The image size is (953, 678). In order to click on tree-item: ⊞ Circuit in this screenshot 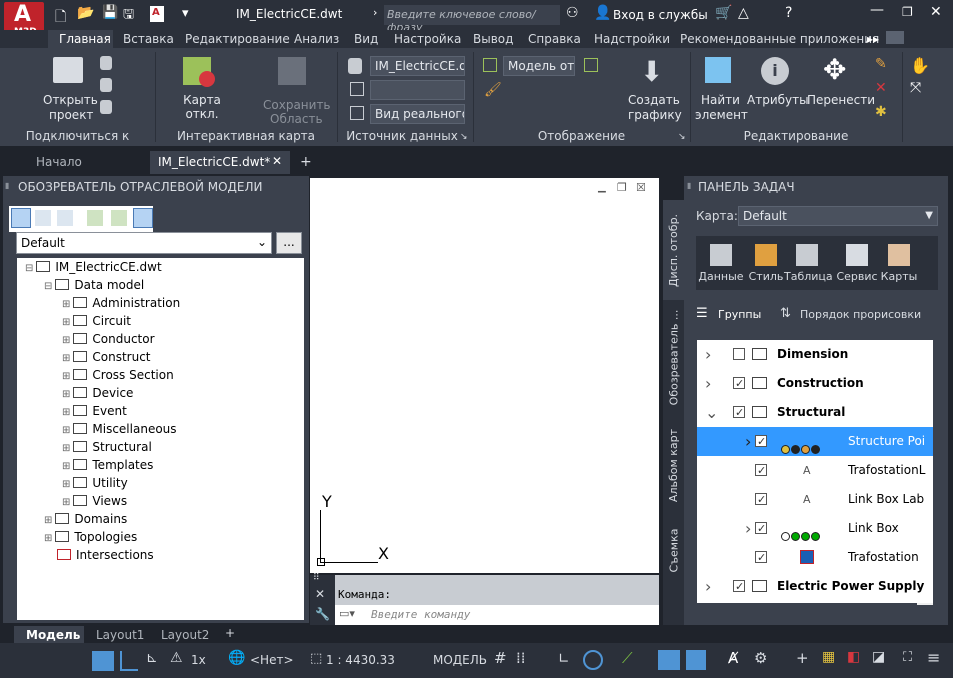, I will do `click(96, 321)`.